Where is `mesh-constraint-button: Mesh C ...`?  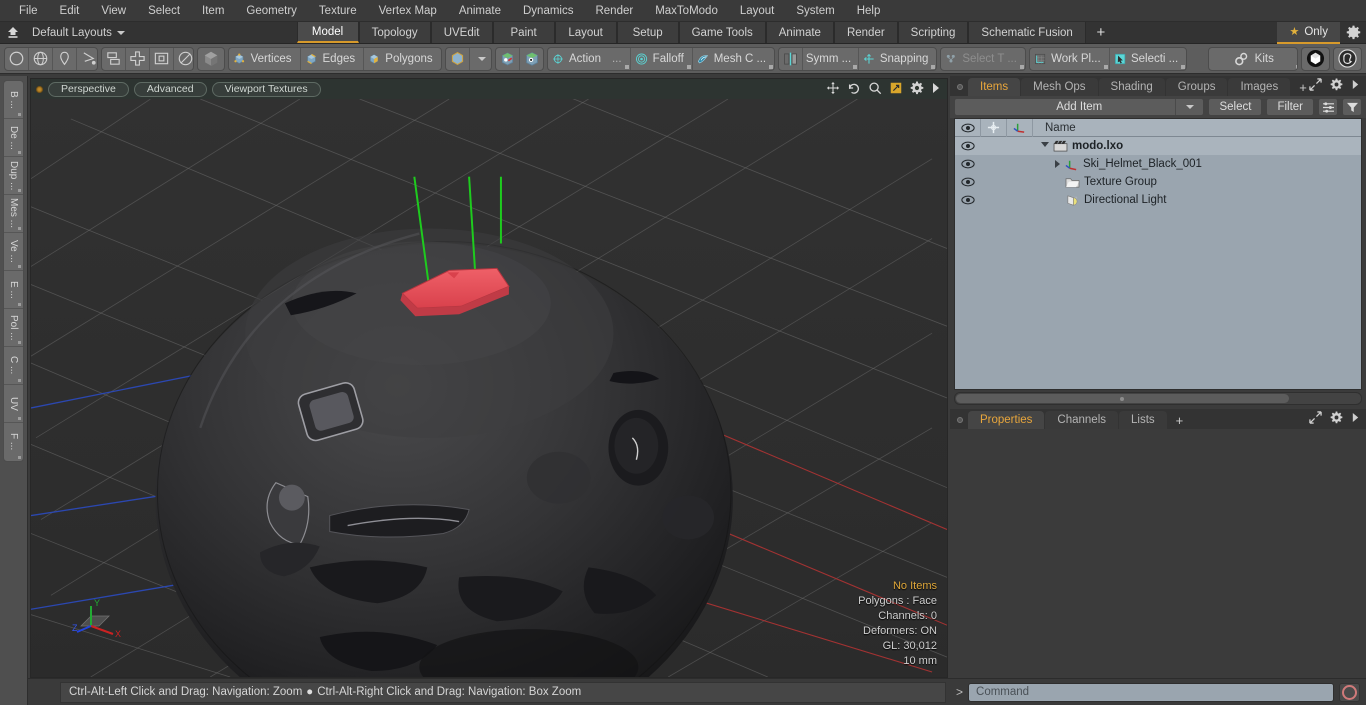 mesh-constraint-button: Mesh C ... is located at coordinates (733, 59).